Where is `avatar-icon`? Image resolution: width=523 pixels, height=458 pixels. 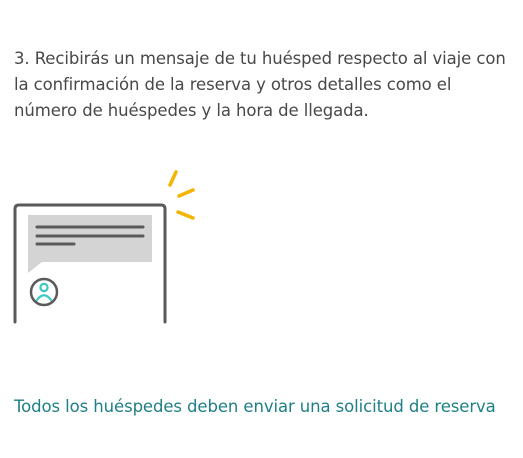
avatar-icon is located at coordinates (44, 292).